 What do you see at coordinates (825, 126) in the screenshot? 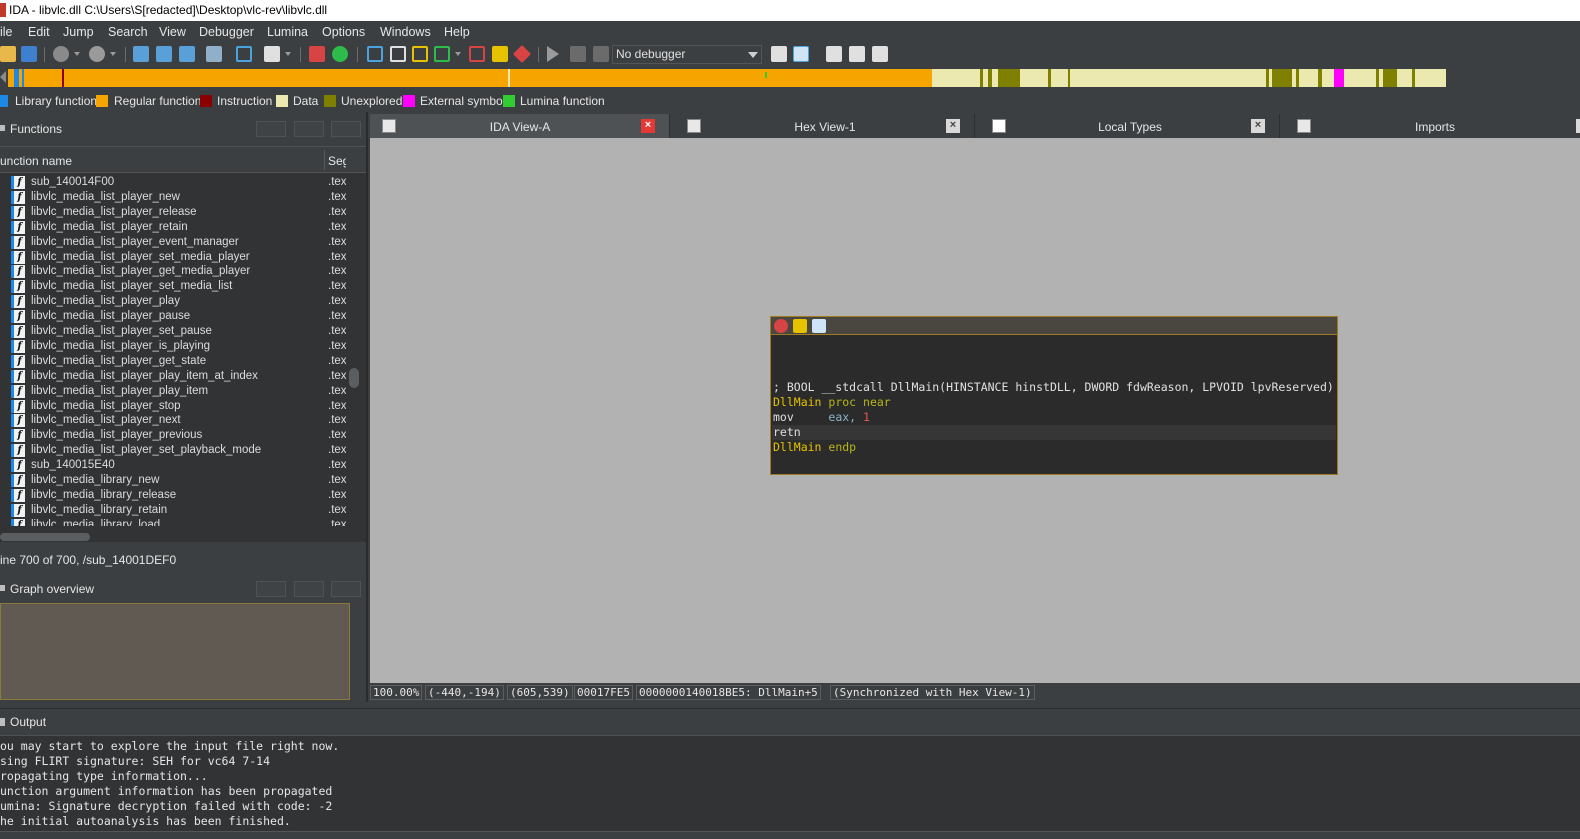
I see `tab-hex-view-1: Hex View-1 ×` at bounding box center [825, 126].